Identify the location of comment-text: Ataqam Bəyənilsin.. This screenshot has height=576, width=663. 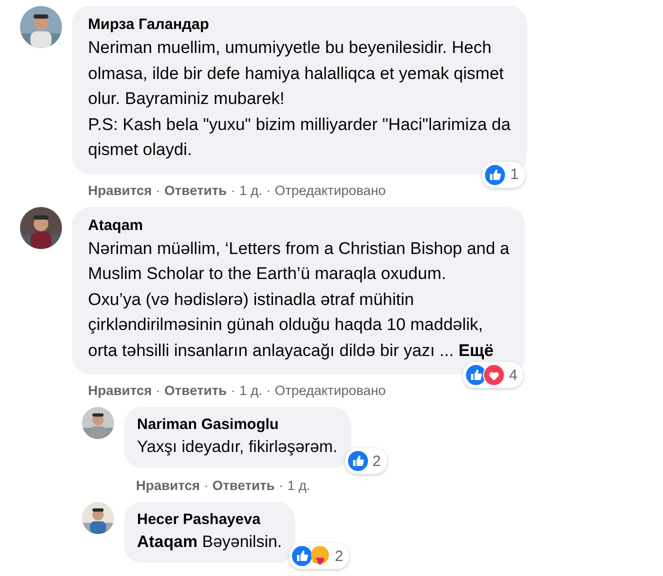
(209, 542).